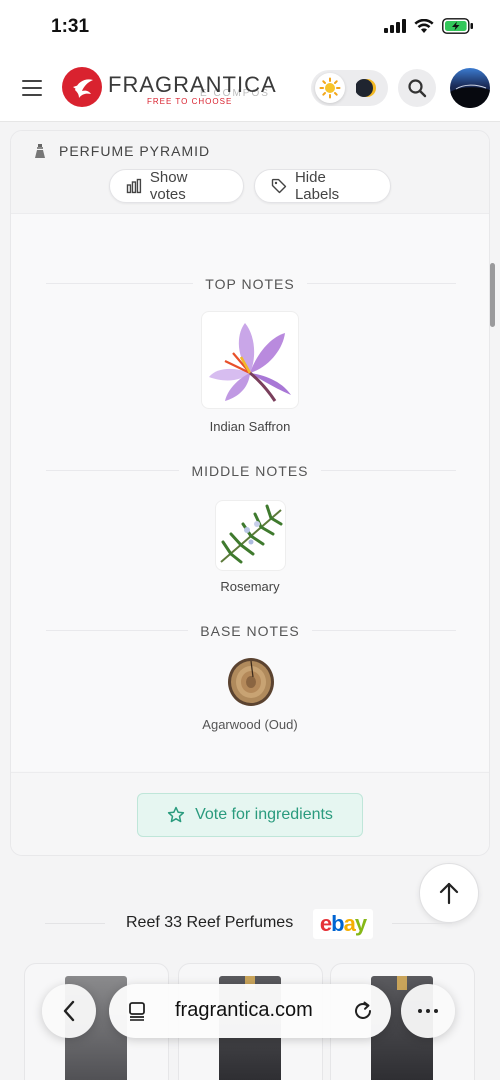 Image resolution: width=500 pixels, height=1080 pixels. Describe the element at coordinates (250, 28) in the screenshot. I see `status-bar: 1:31` at that location.